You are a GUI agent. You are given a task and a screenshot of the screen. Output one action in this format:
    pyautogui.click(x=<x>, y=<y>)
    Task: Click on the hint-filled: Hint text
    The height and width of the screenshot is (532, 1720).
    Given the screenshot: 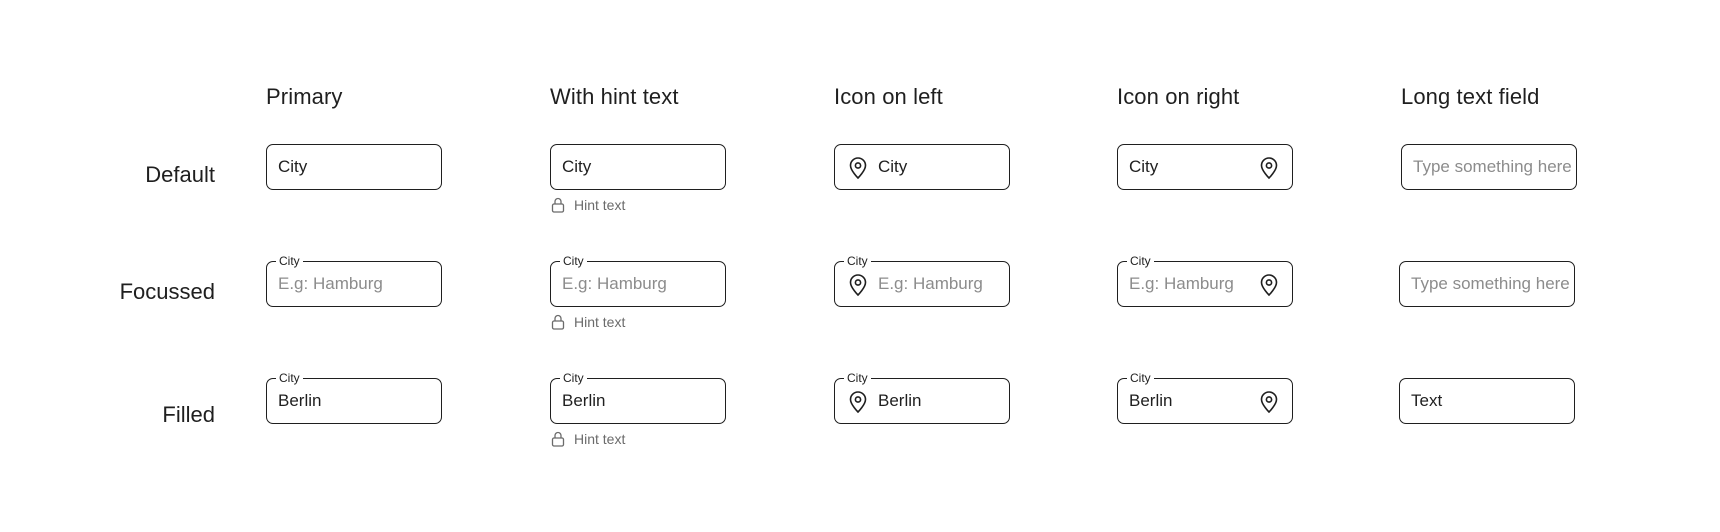 What is the action you would take?
    pyautogui.click(x=588, y=439)
    